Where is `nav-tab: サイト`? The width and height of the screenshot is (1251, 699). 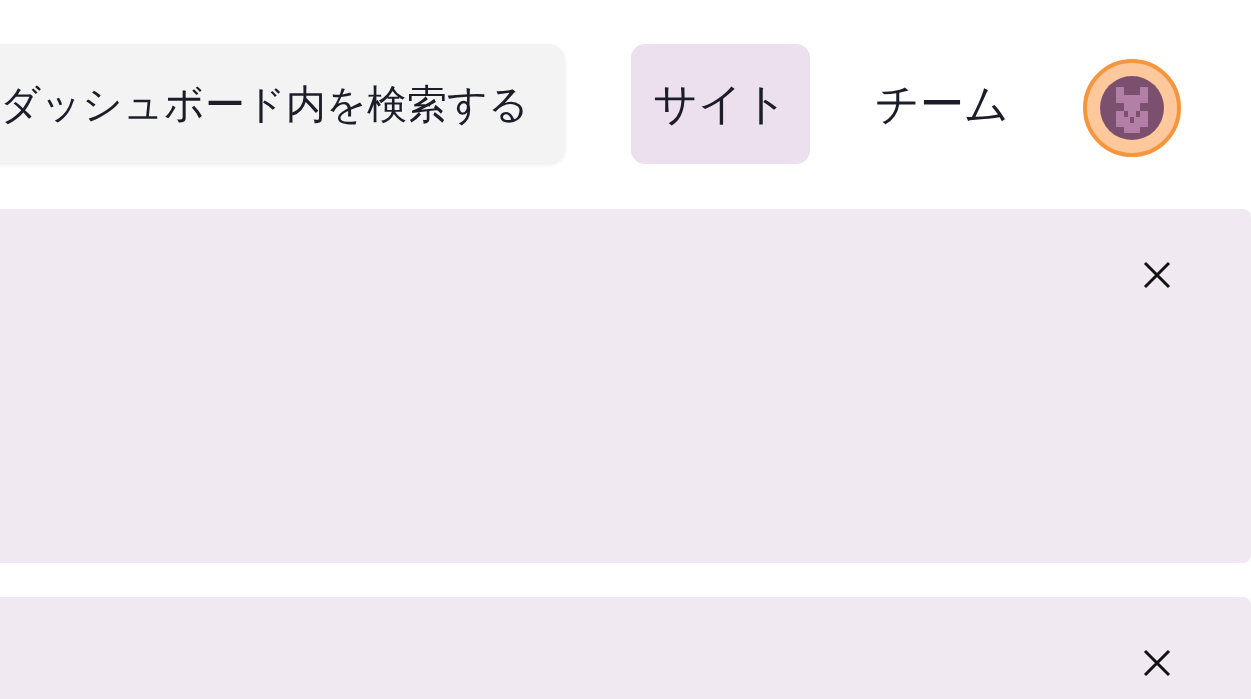
nav-tab: サイト is located at coordinates (720, 104).